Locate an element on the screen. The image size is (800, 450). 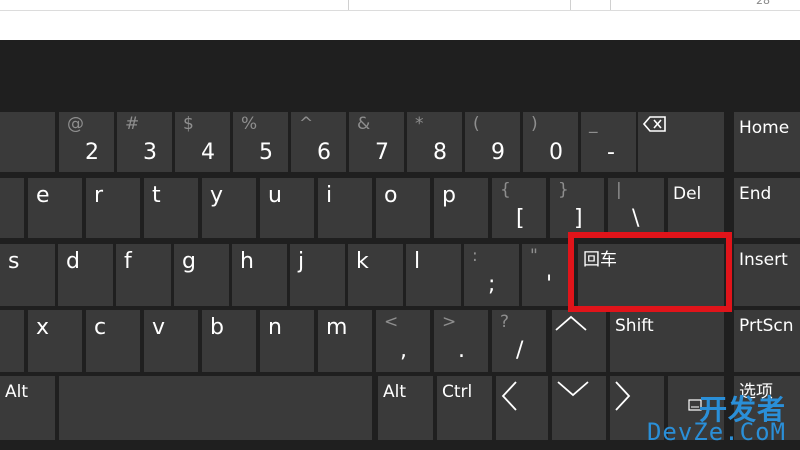
key-s: s is located at coordinates (27, 275).